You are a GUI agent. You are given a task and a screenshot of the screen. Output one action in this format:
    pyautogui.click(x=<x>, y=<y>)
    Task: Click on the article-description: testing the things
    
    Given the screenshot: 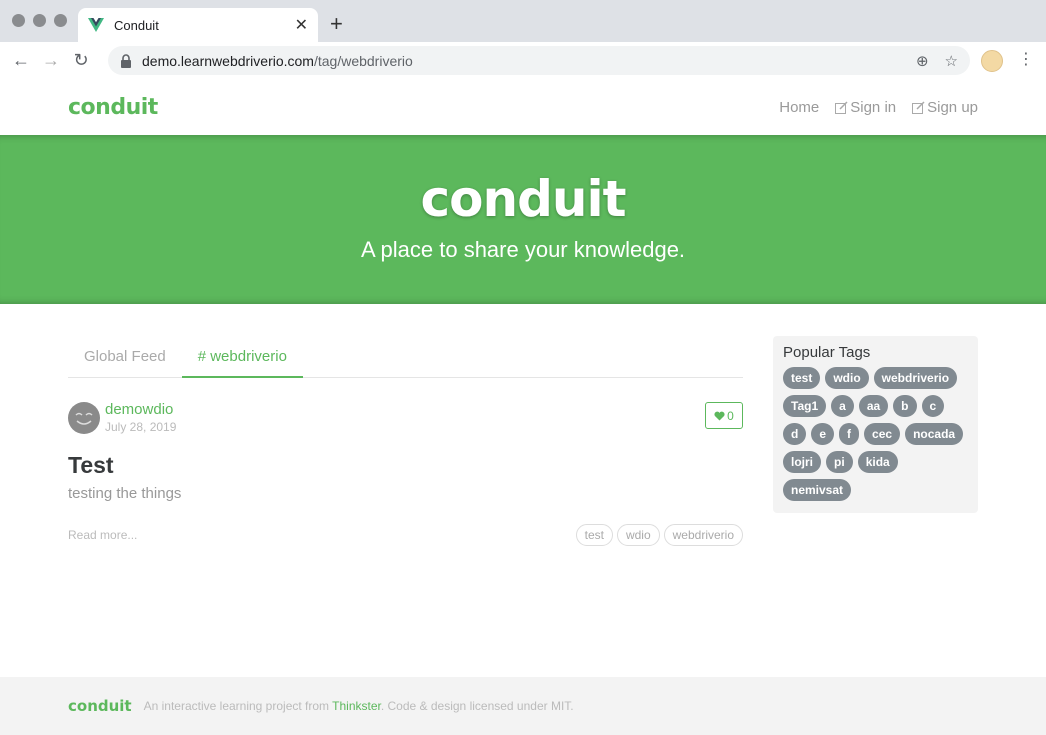 What is the action you would take?
    pyautogui.click(x=405, y=493)
    